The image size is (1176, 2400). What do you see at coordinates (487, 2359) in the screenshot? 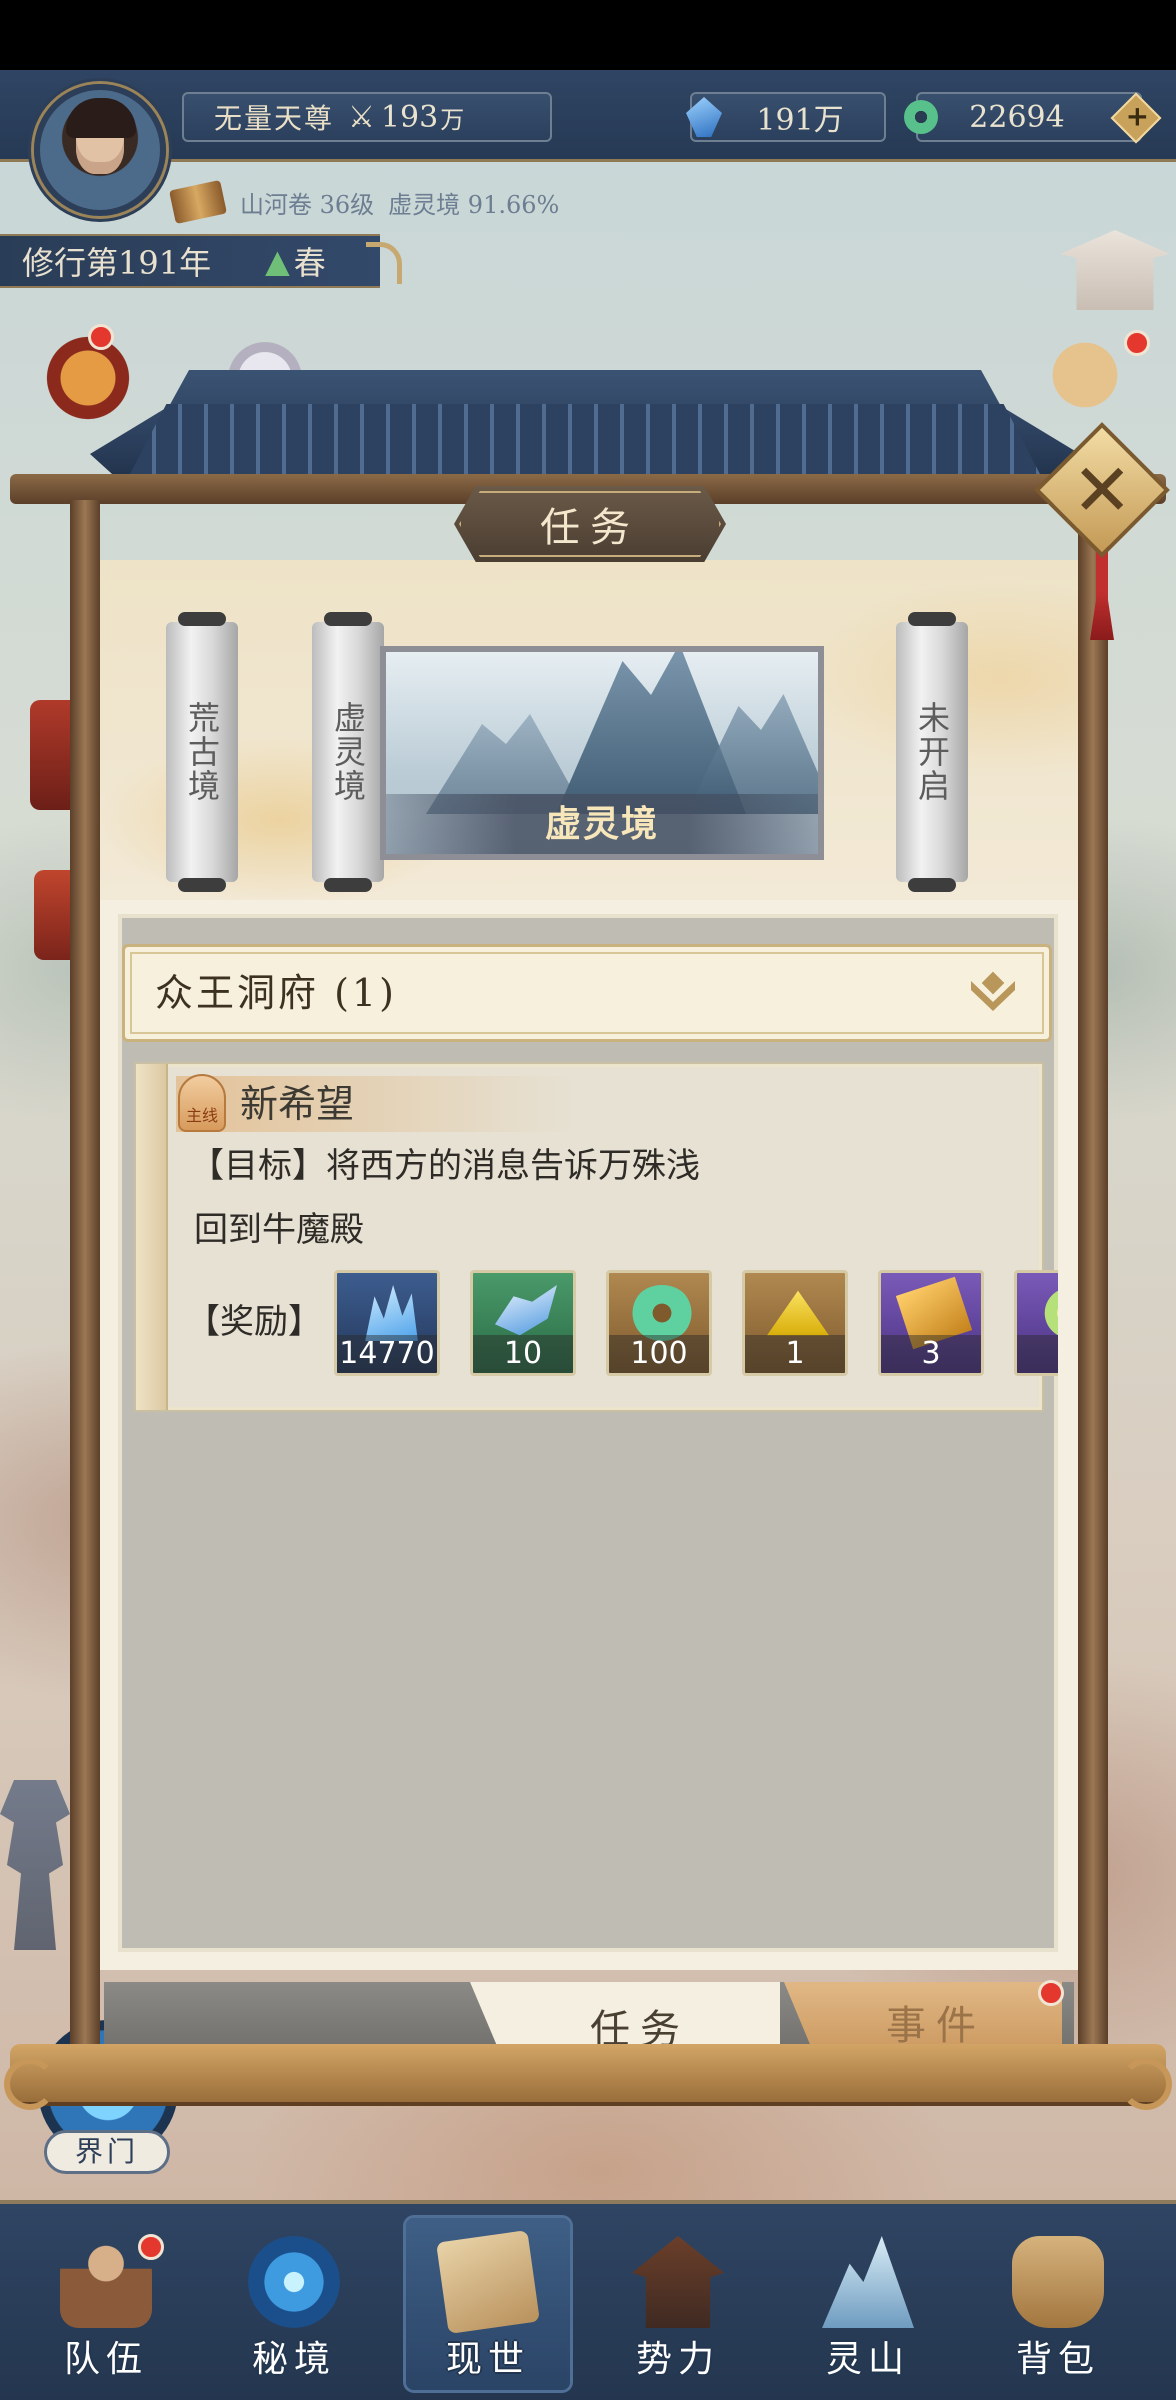
I see `nav-label: 现世` at bounding box center [487, 2359].